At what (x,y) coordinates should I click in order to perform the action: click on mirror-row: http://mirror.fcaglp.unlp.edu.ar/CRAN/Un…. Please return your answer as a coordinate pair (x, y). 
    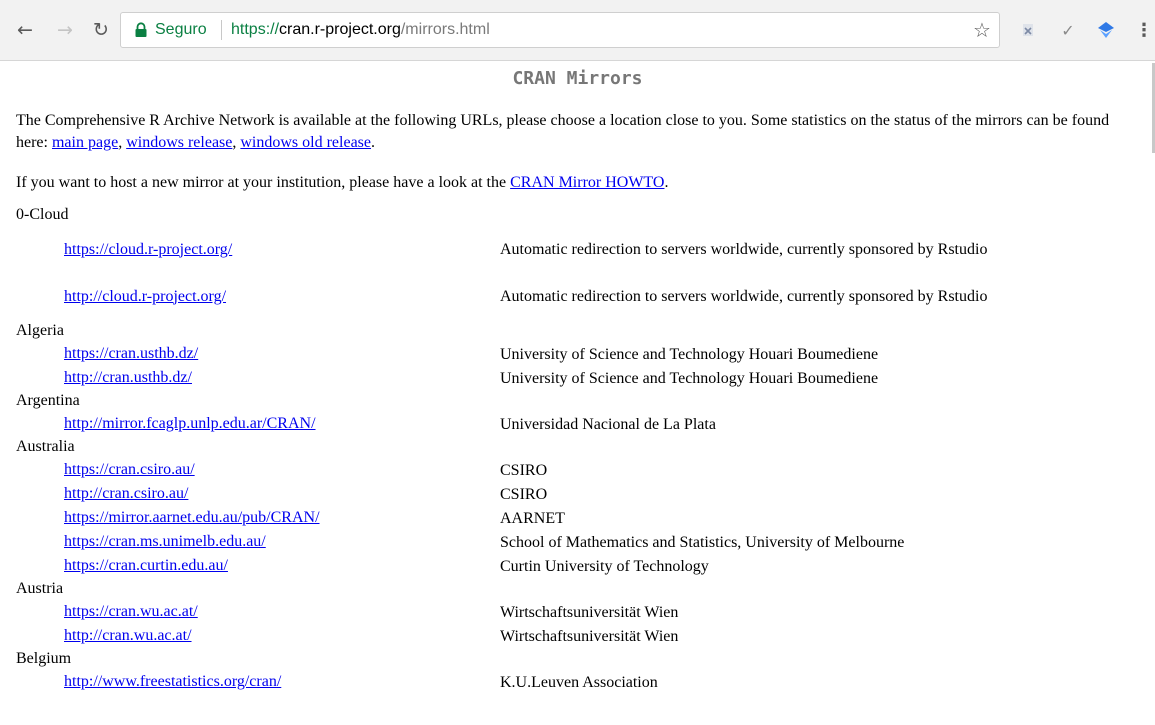
    Looking at the image, I should click on (577, 424).